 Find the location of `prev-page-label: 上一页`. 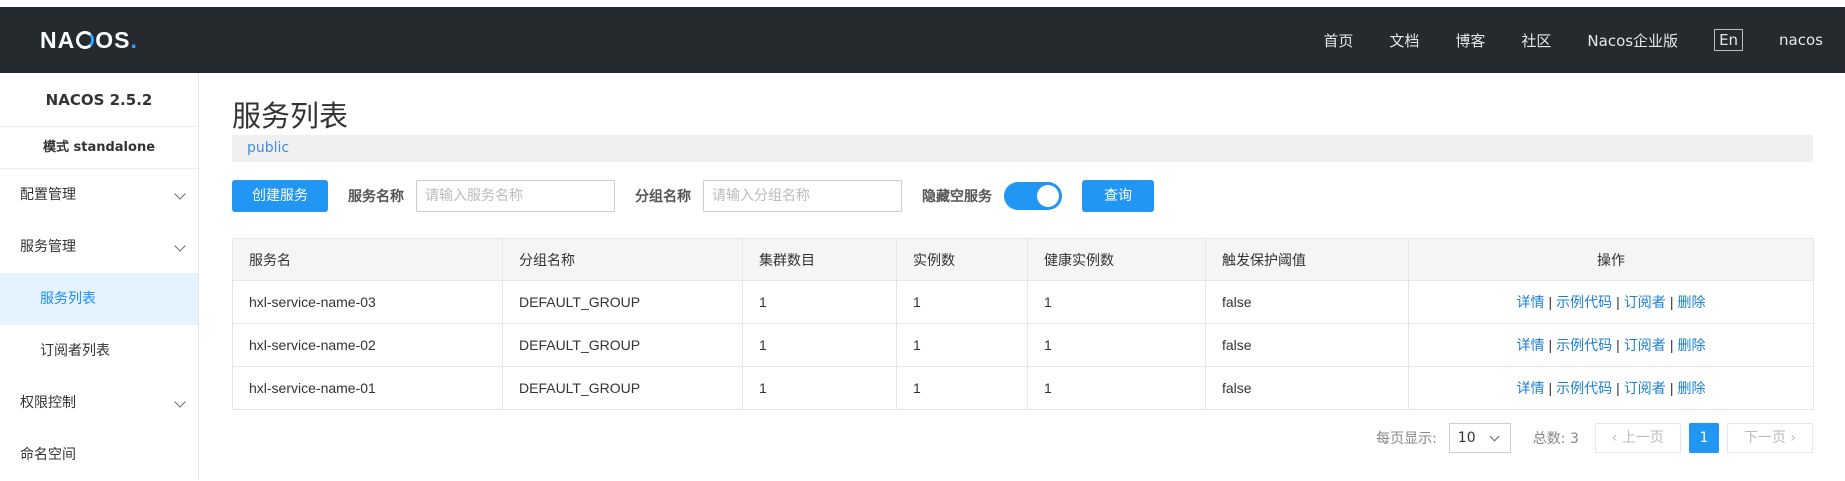

prev-page-label: 上一页 is located at coordinates (1642, 438).